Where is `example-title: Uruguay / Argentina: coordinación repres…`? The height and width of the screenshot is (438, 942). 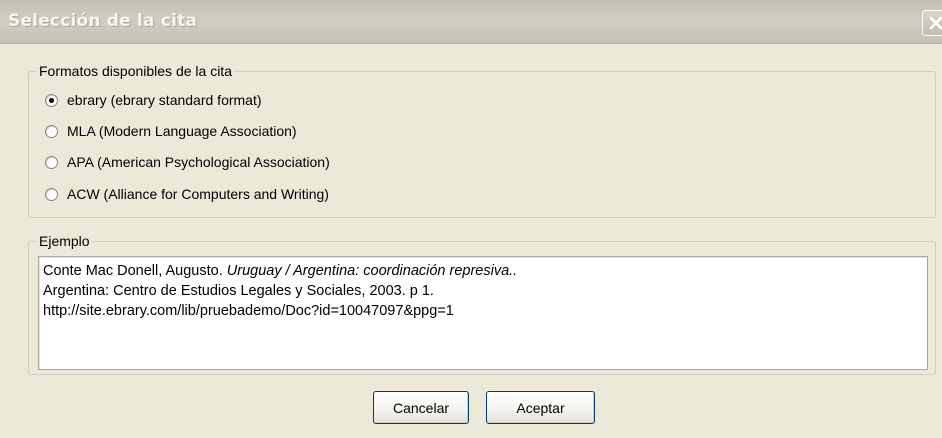
example-title: Uruguay / Argentina: coordinación repres… is located at coordinates (372, 271).